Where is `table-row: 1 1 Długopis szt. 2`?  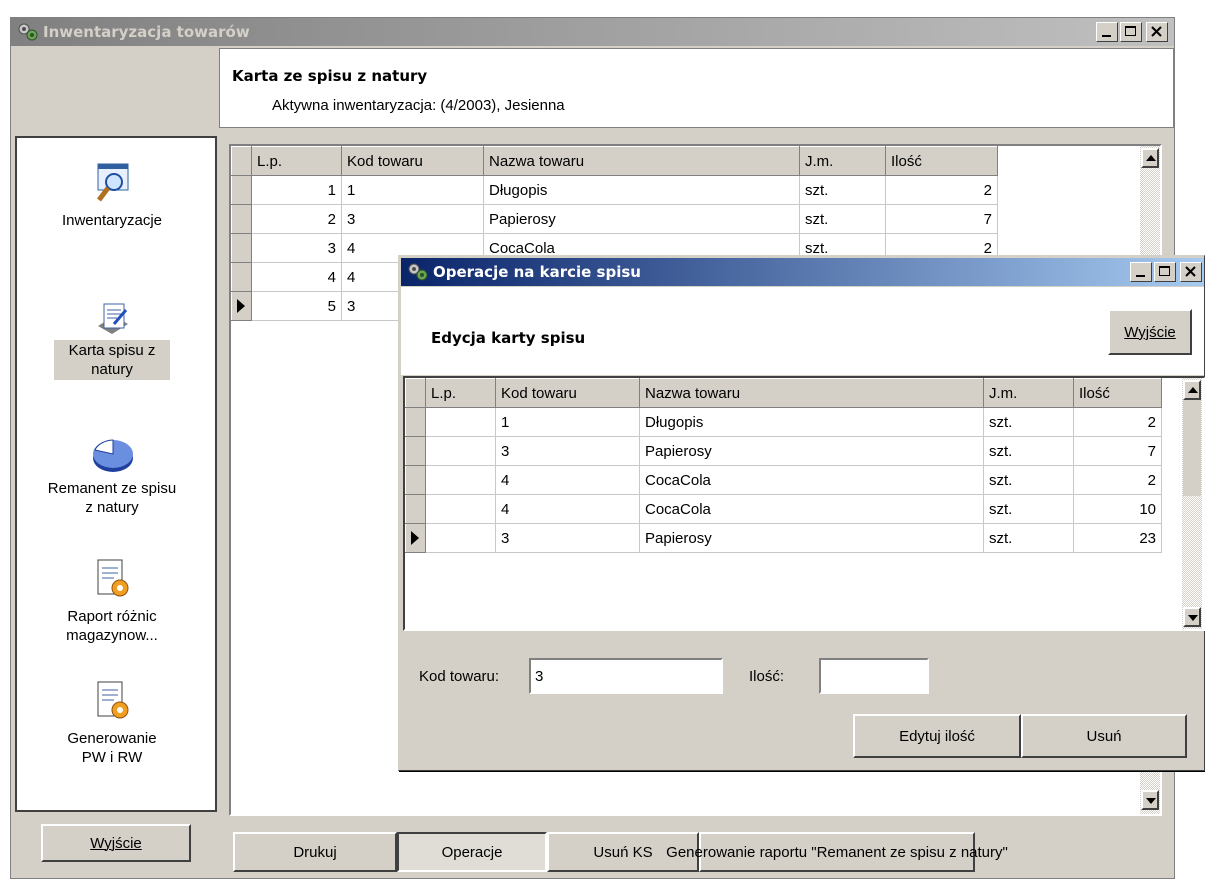
table-row: 1 1 Długopis szt. 2 is located at coordinates (614, 190).